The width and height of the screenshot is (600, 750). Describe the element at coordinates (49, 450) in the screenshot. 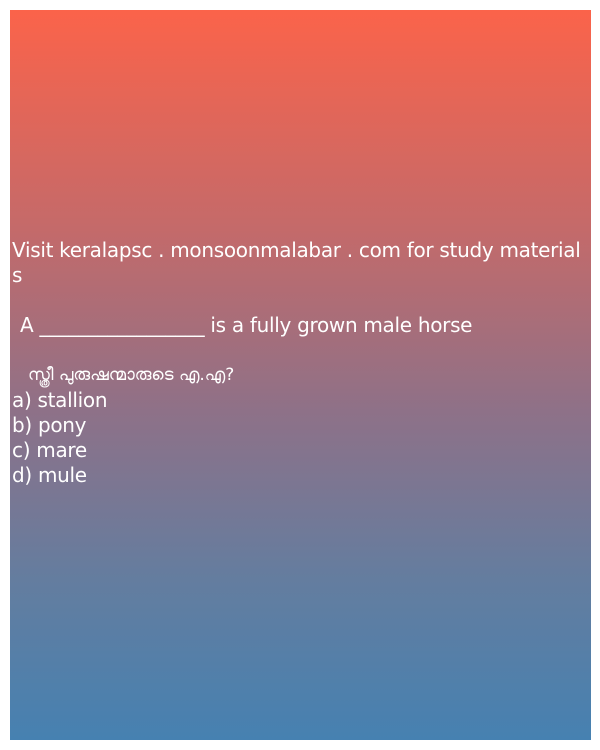

I see `option-c: c) mare` at that location.